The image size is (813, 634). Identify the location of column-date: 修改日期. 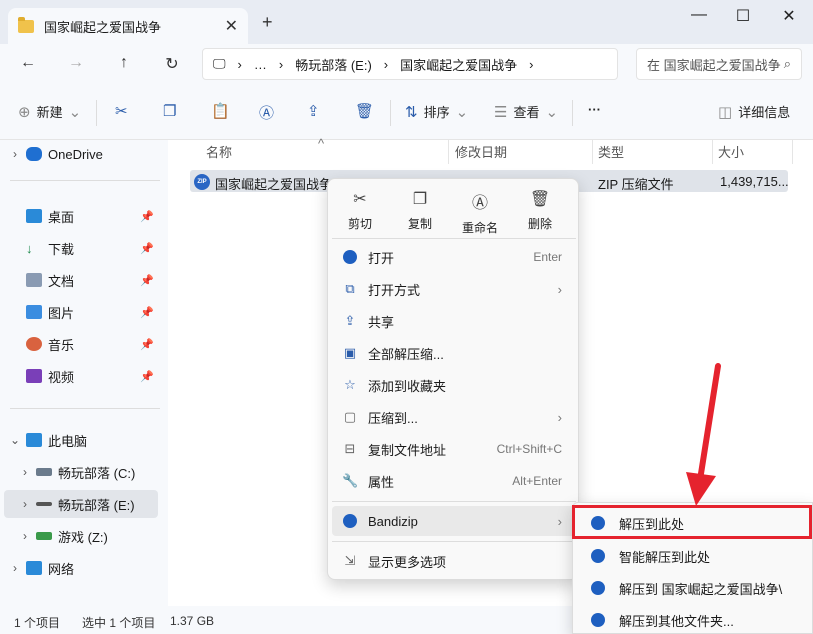
(481, 151).